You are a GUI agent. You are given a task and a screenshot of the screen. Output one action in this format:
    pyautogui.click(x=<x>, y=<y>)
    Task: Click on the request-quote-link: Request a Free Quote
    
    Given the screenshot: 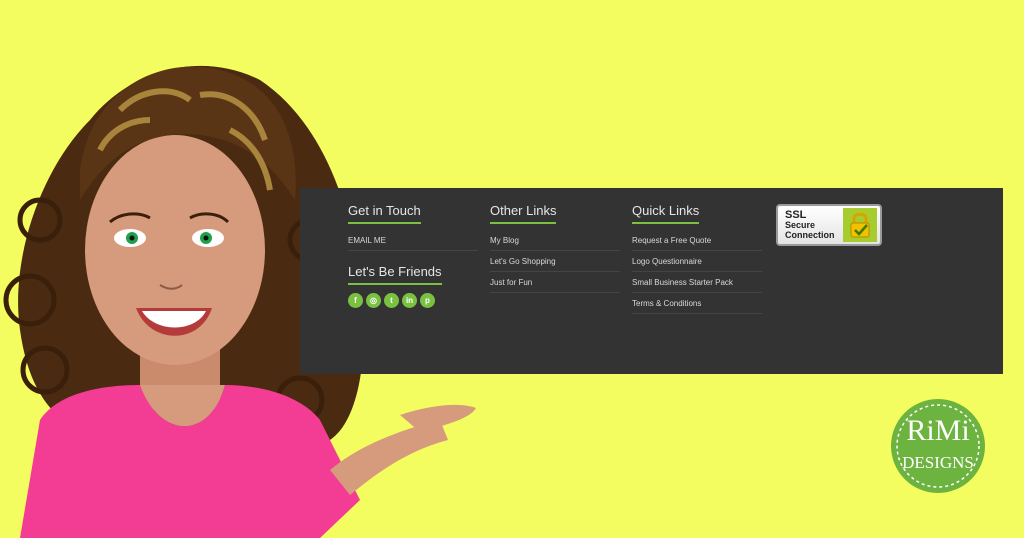 What is the action you would take?
    pyautogui.click(x=697, y=240)
    